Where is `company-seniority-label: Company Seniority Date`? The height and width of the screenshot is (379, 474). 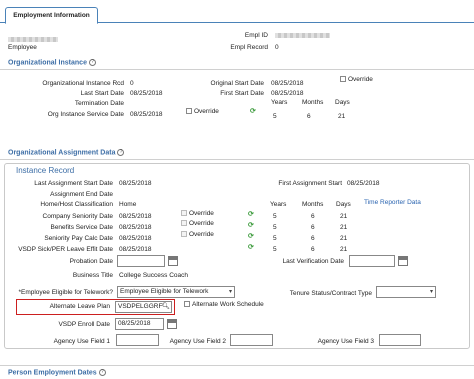 company-seniority-label: Company Seniority Date is located at coordinates (77, 216).